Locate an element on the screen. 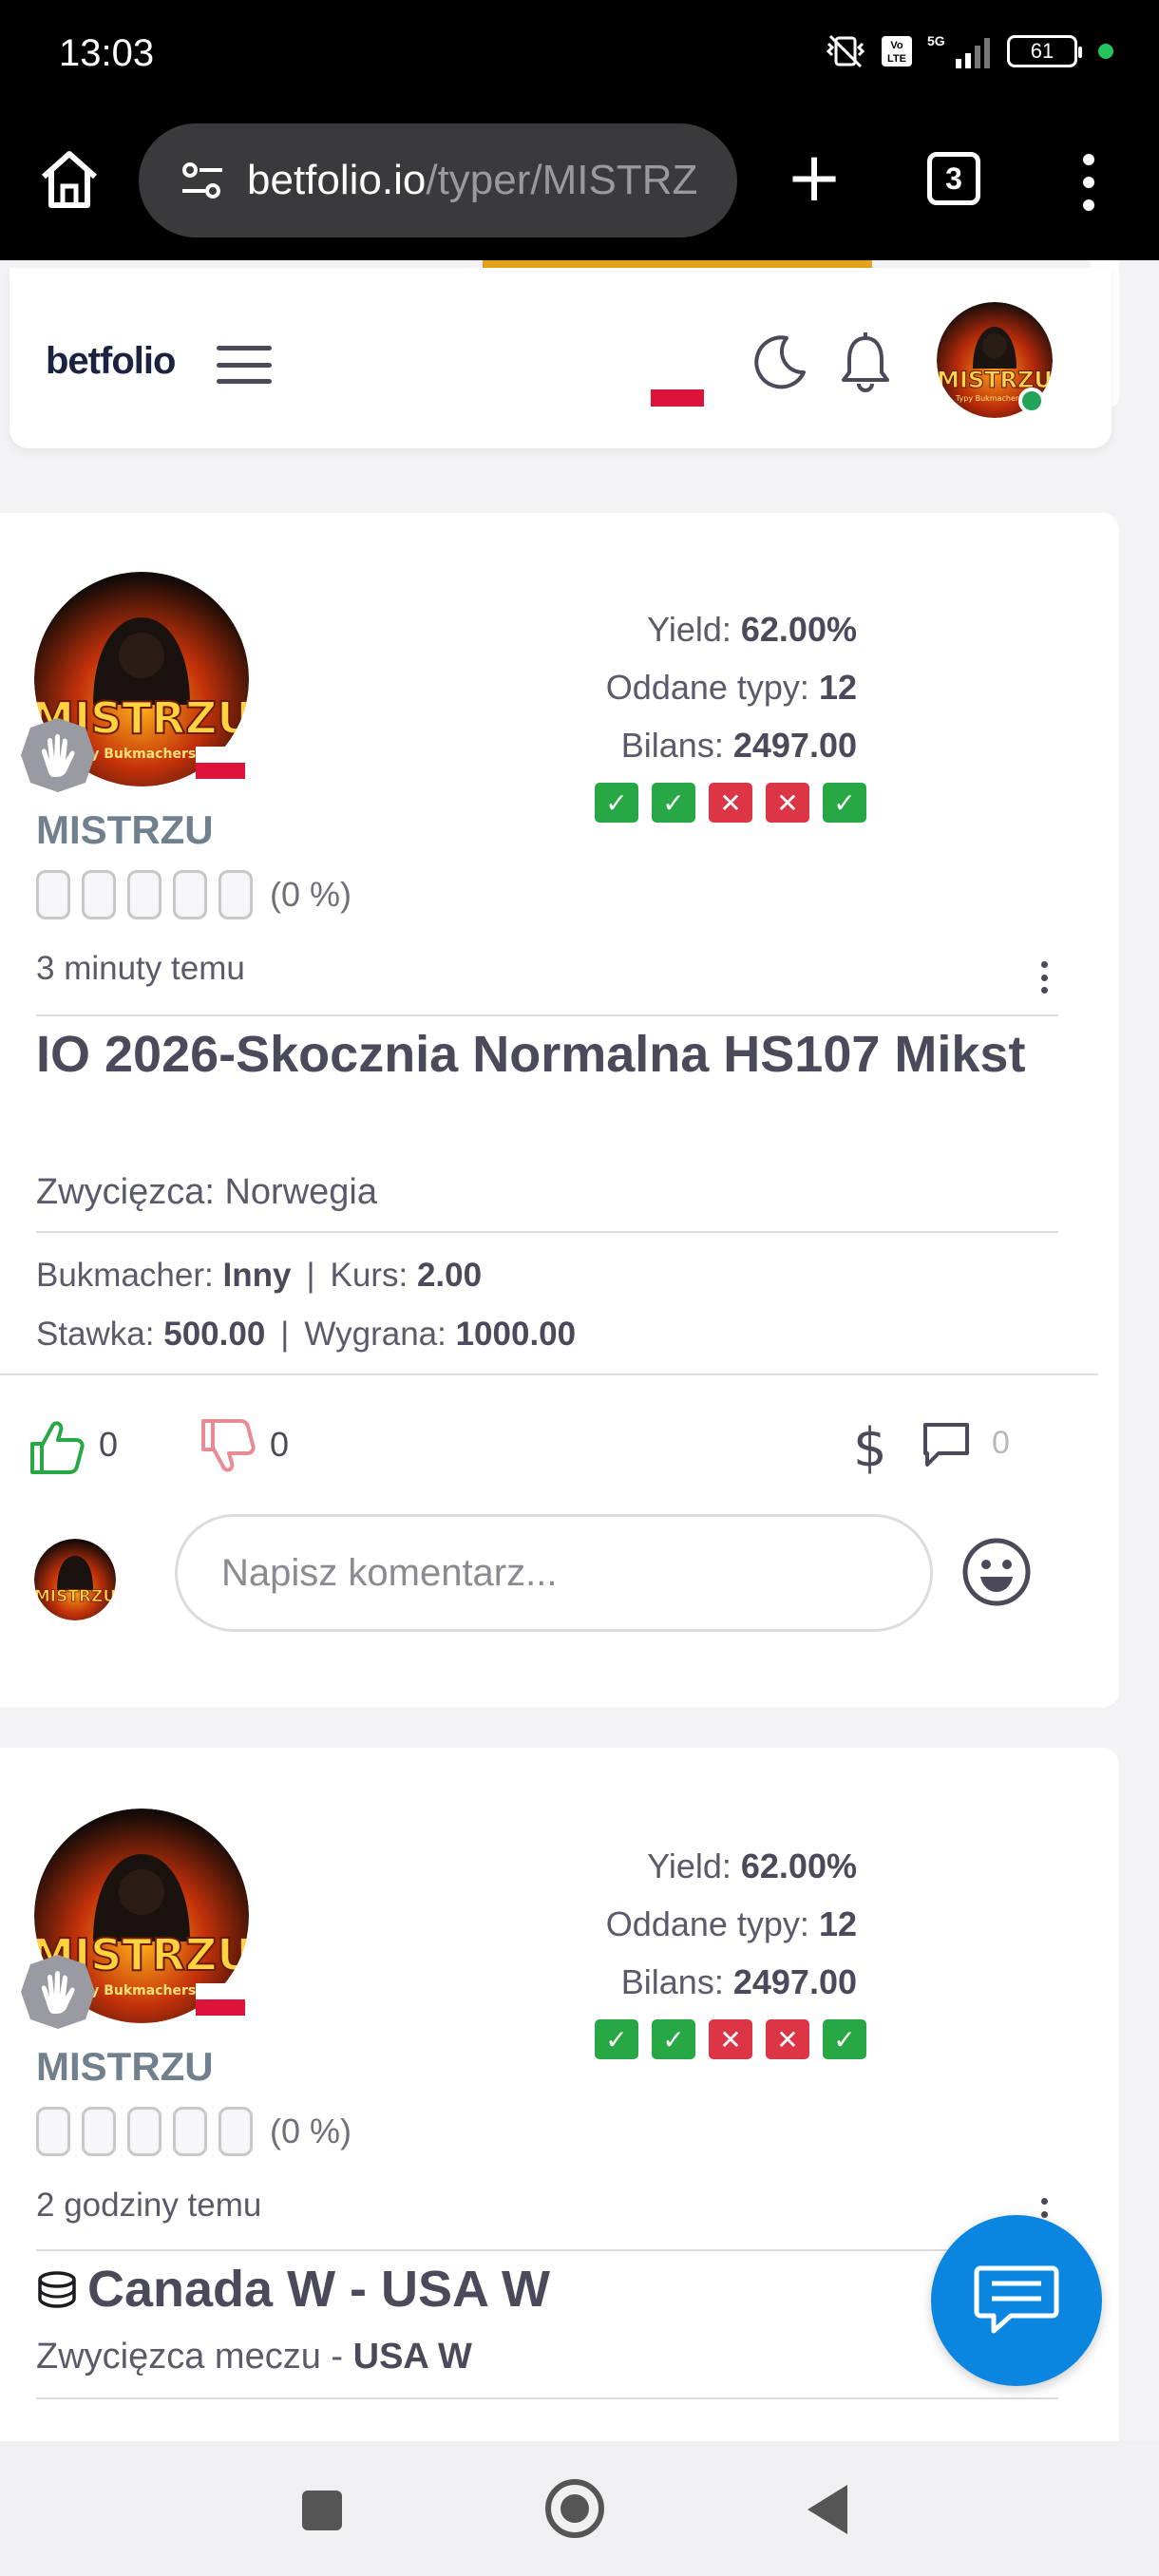 The image size is (1159, 2576). commenter-avatar: MISTRZU is located at coordinates (75, 1579).